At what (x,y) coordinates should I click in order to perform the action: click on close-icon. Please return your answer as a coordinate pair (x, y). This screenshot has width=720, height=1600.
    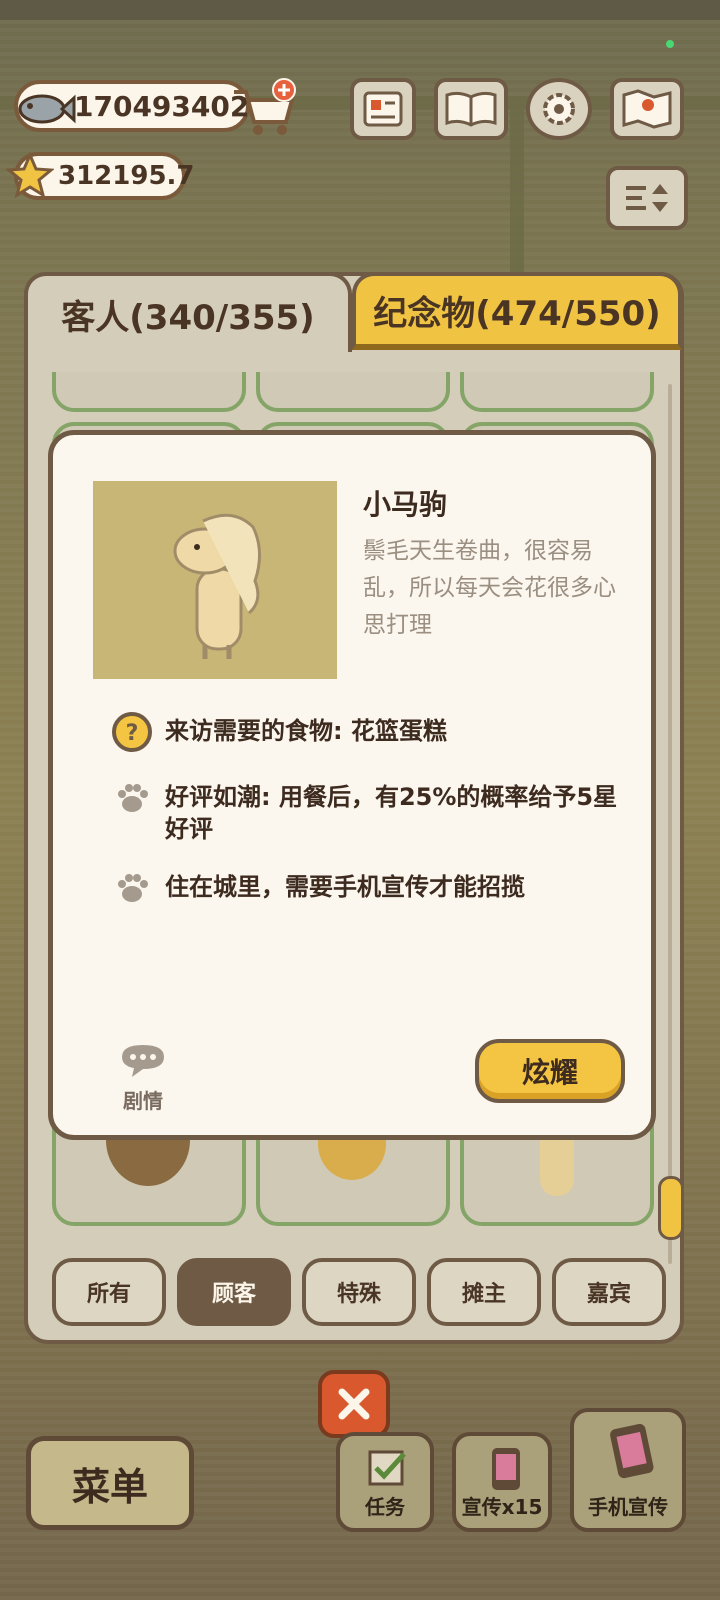
    Looking at the image, I should click on (354, 1404).